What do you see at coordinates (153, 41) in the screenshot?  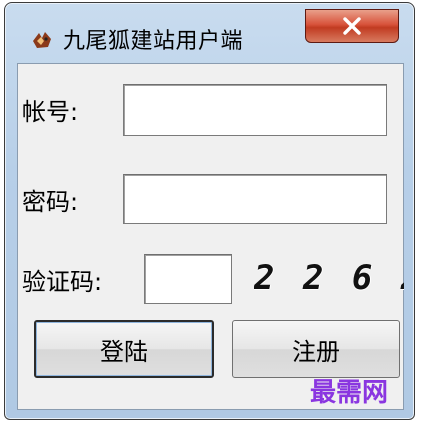 I see `window-title: 九尾狐建站用户端` at bounding box center [153, 41].